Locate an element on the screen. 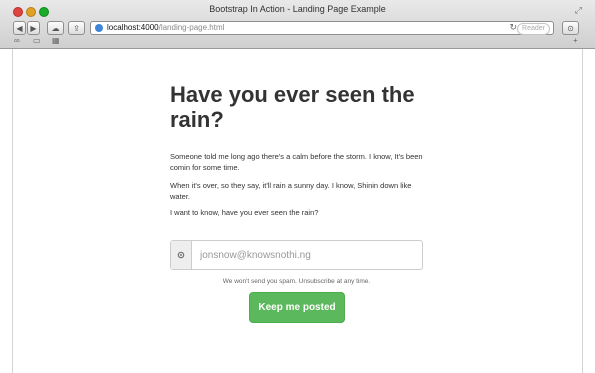  downloads-icon: ⊙ is located at coordinates (570, 28).